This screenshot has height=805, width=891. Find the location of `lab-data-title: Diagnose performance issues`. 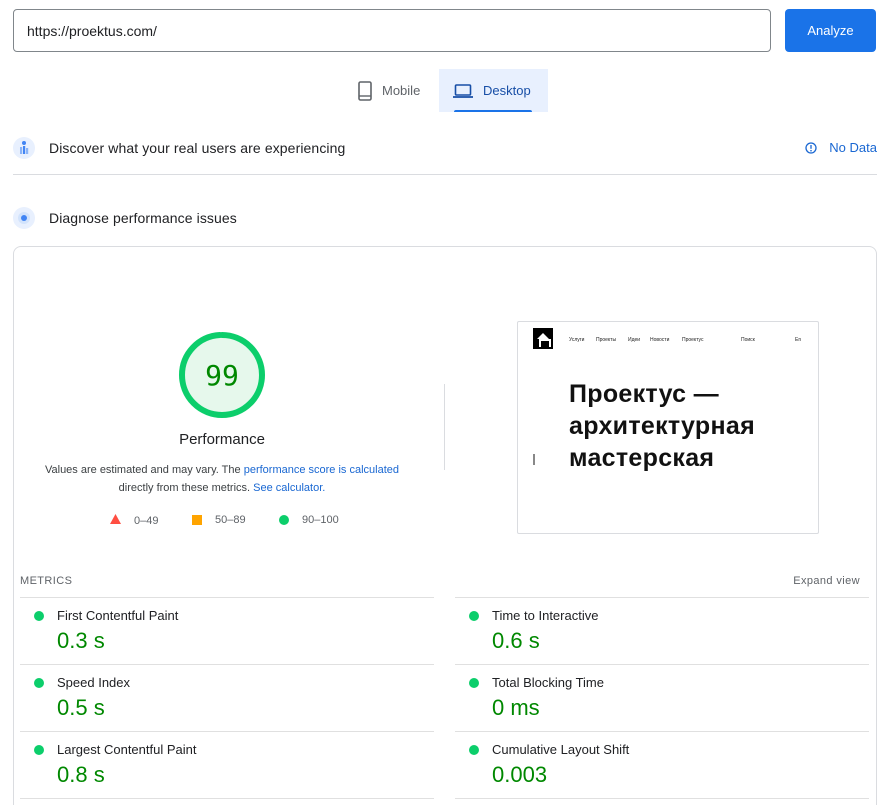

lab-data-title: Diagnose performance issues is located at coordinates (143, 218).